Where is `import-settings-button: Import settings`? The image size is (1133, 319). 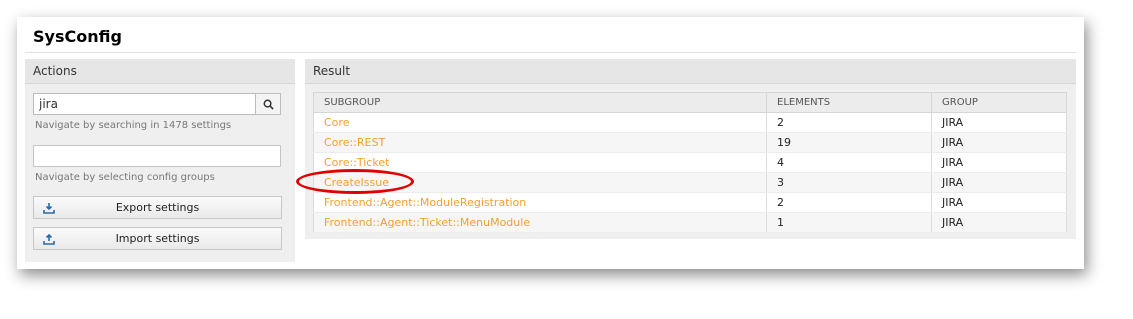 import-settings-button: Import settings is located at coordinates (157, 238).